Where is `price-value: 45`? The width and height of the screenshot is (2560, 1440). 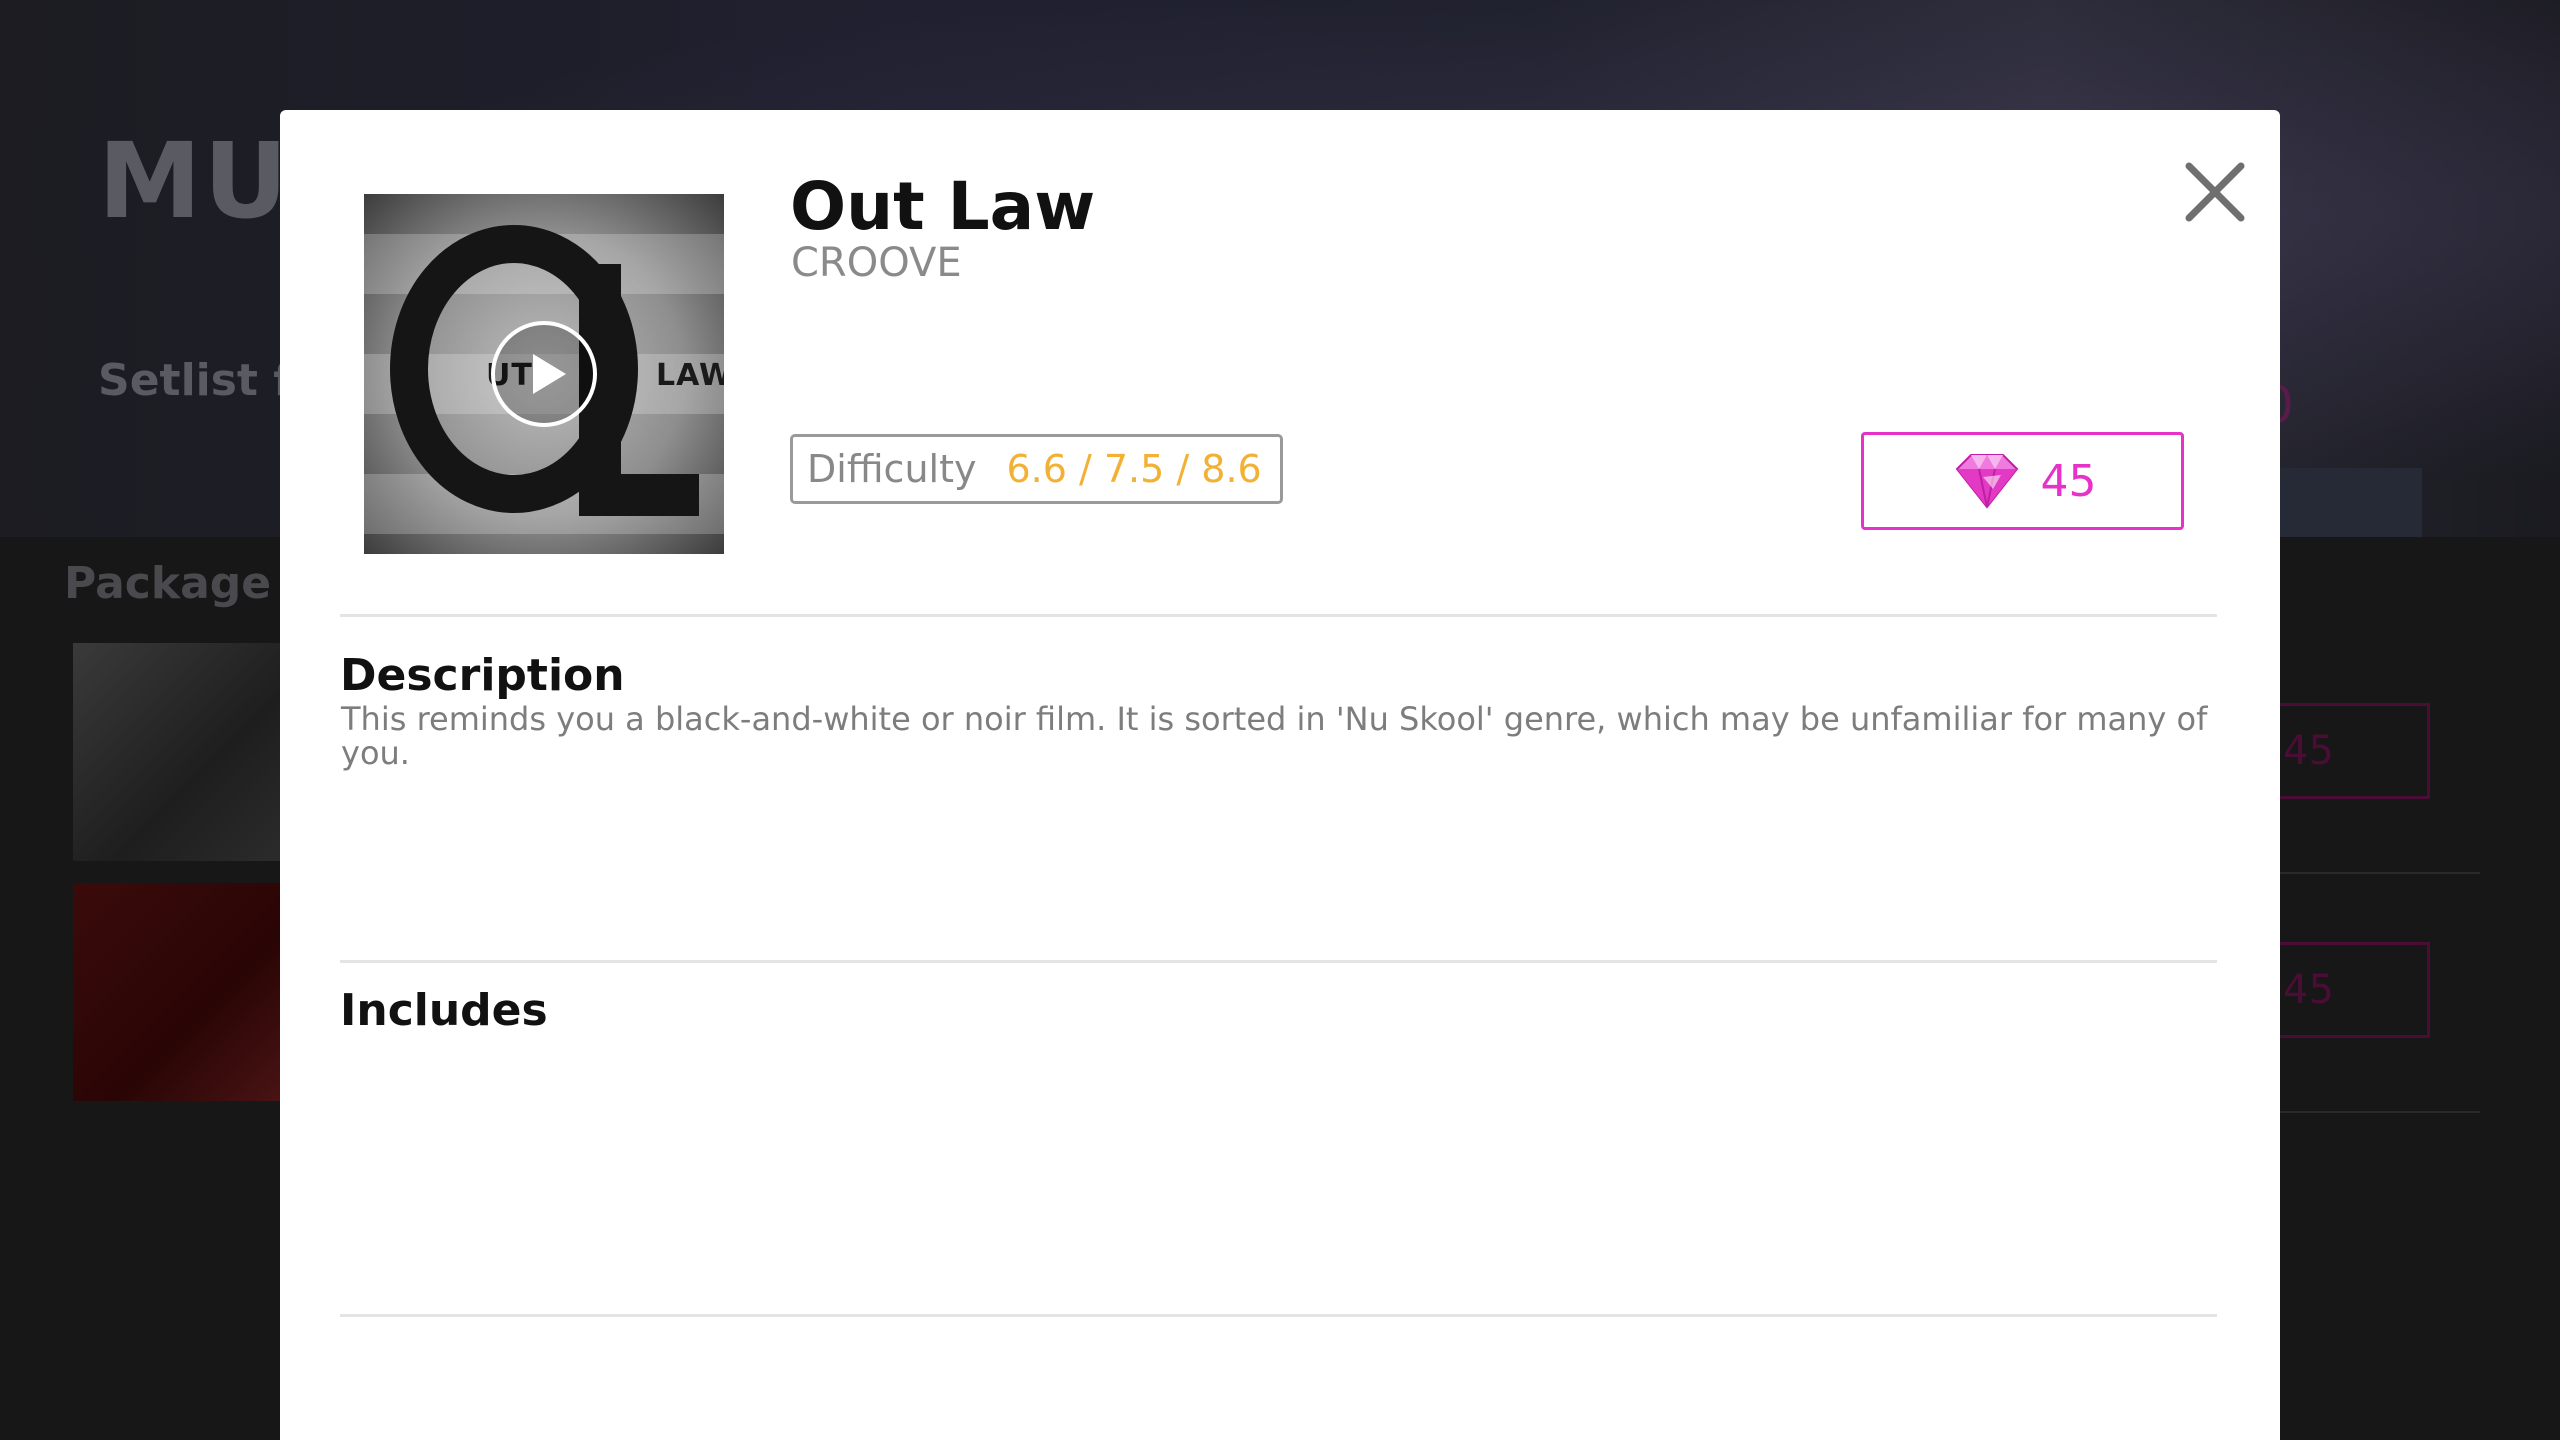
price-value: 45 is located at coordinates (2068, 481).